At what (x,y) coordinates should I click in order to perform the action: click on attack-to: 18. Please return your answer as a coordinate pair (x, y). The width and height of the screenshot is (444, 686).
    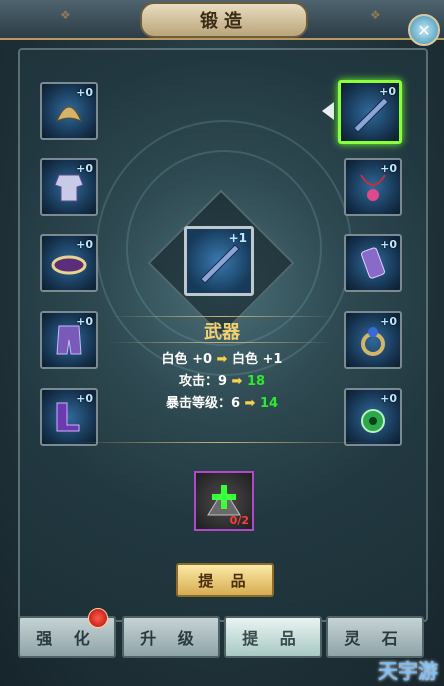
    Looking at the image, I should click on (256, 381).